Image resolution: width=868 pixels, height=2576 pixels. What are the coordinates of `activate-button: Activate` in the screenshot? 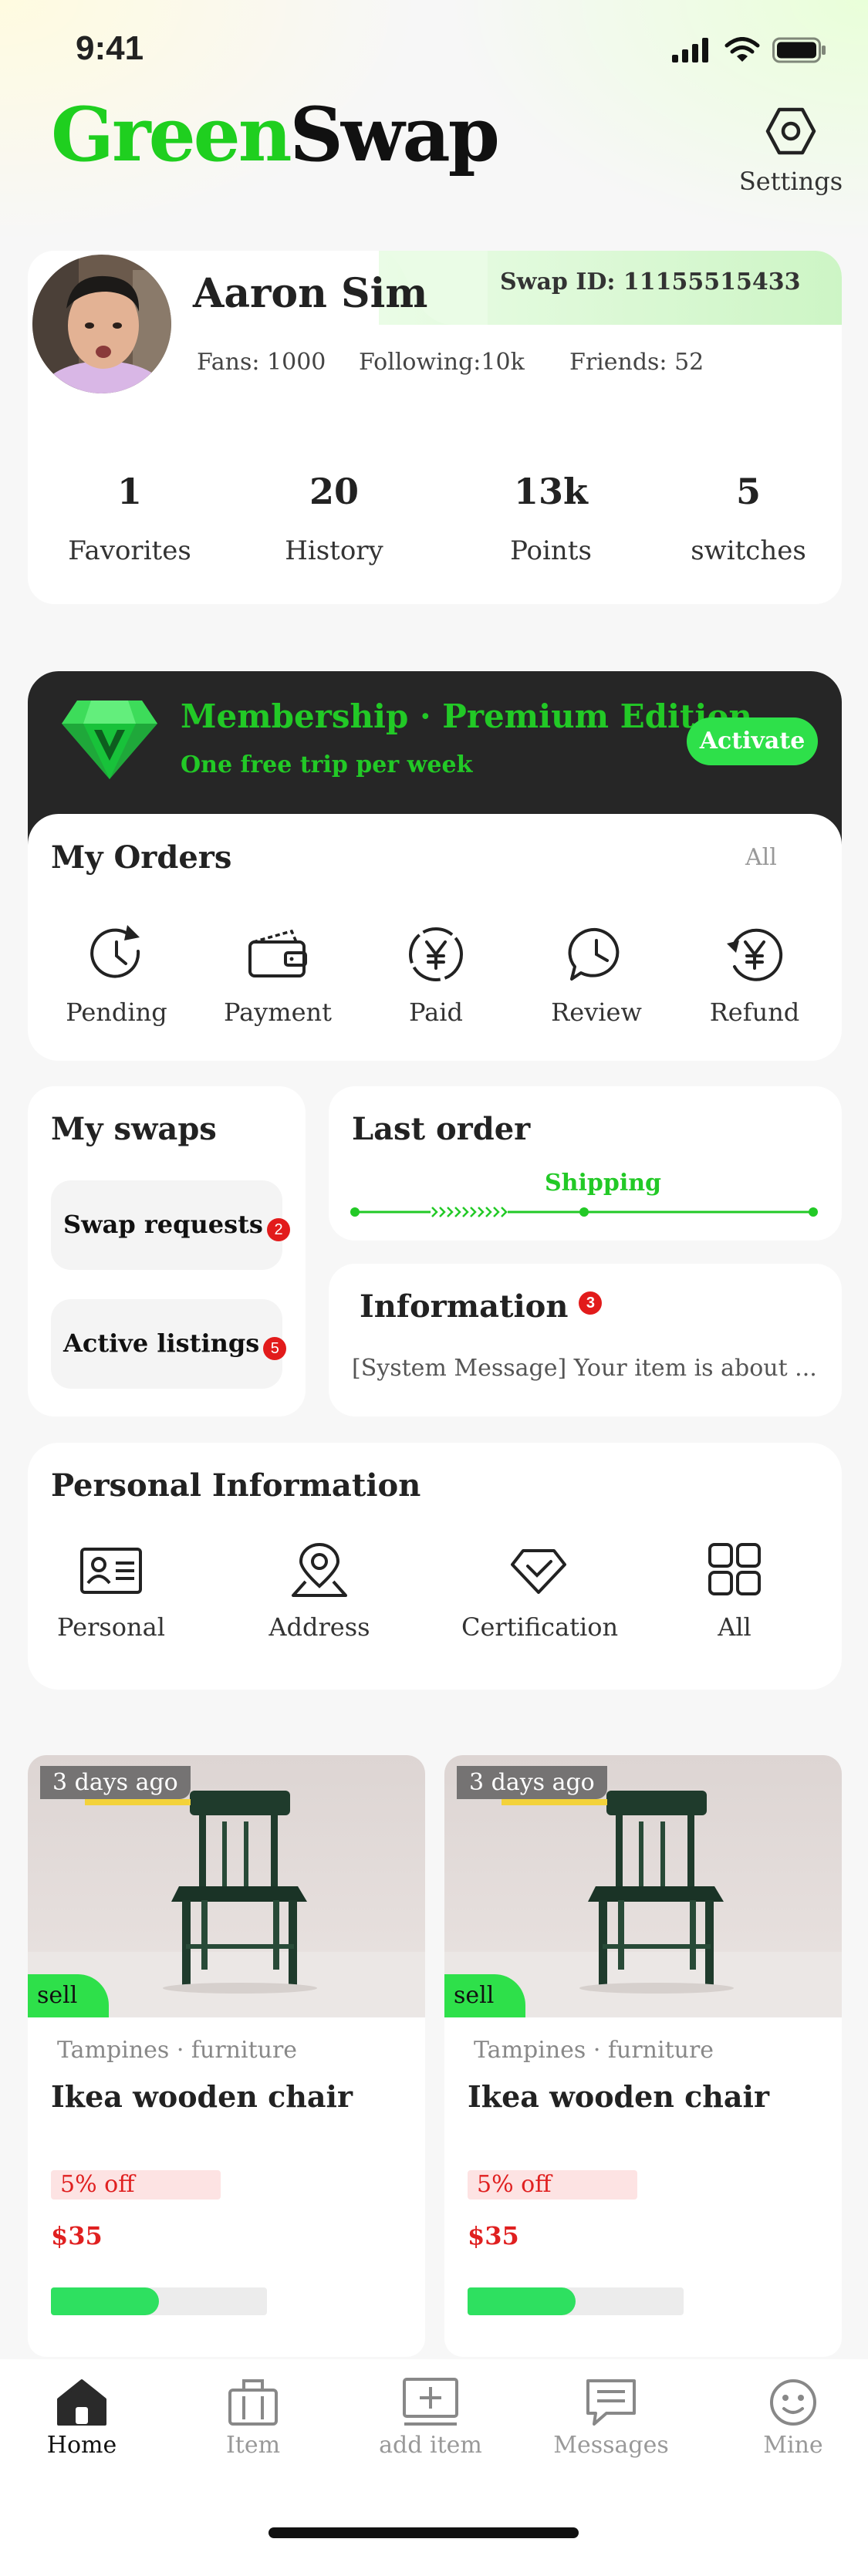 It's located at (752, 741).